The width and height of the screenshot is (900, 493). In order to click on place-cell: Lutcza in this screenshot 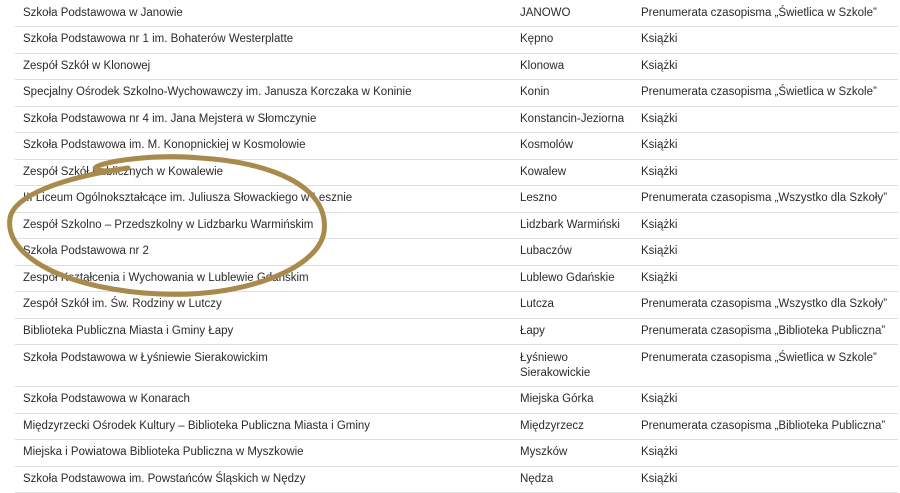, I will do `click(572, 305)`.